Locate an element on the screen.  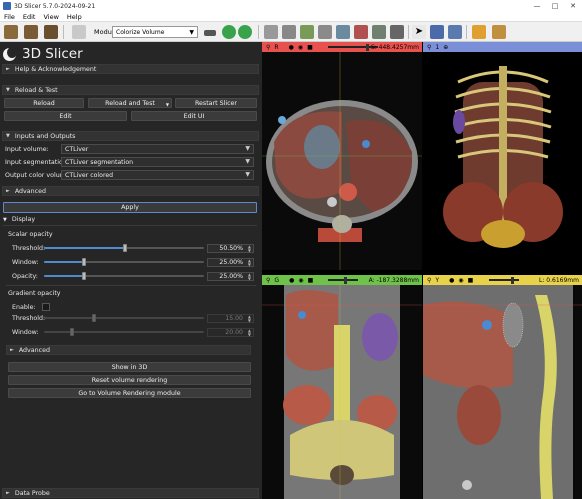
gradient-threshold-handle is located at coordinates (94, 318).